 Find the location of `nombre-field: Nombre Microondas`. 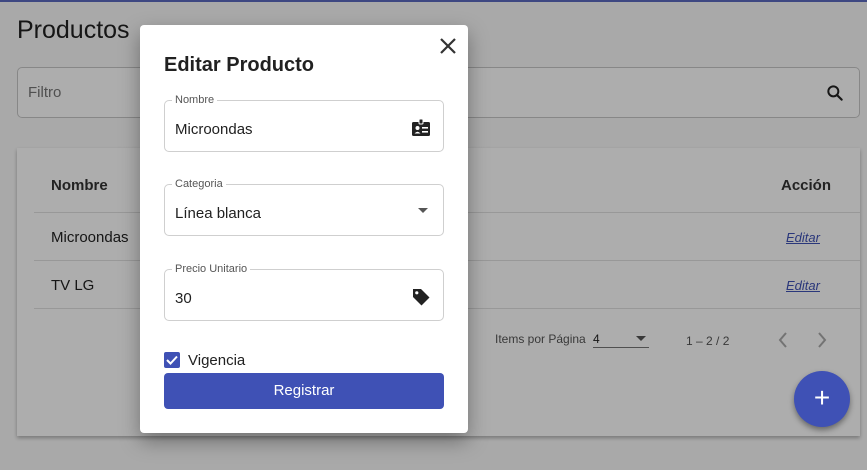

nombre-field: Nombre Microondas is located at coordinates (304, 123).